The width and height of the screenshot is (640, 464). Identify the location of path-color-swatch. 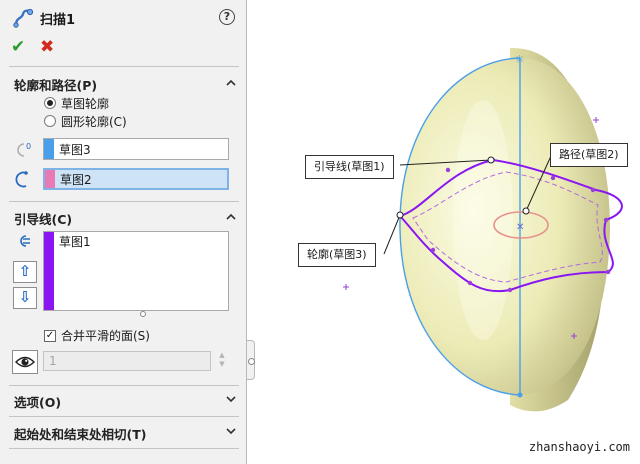
(50, 179).